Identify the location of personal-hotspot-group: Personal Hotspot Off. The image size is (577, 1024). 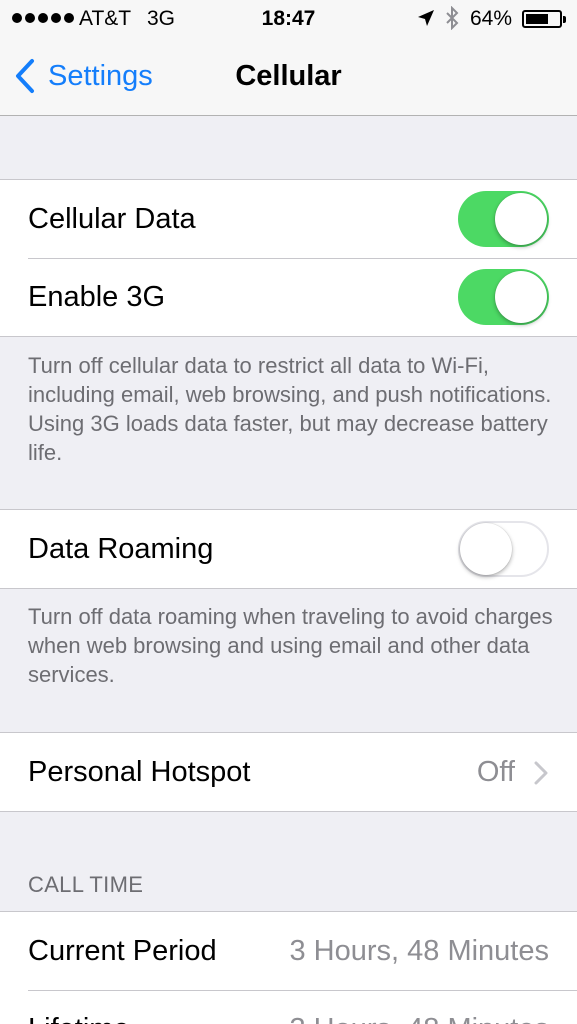
(288, 772).